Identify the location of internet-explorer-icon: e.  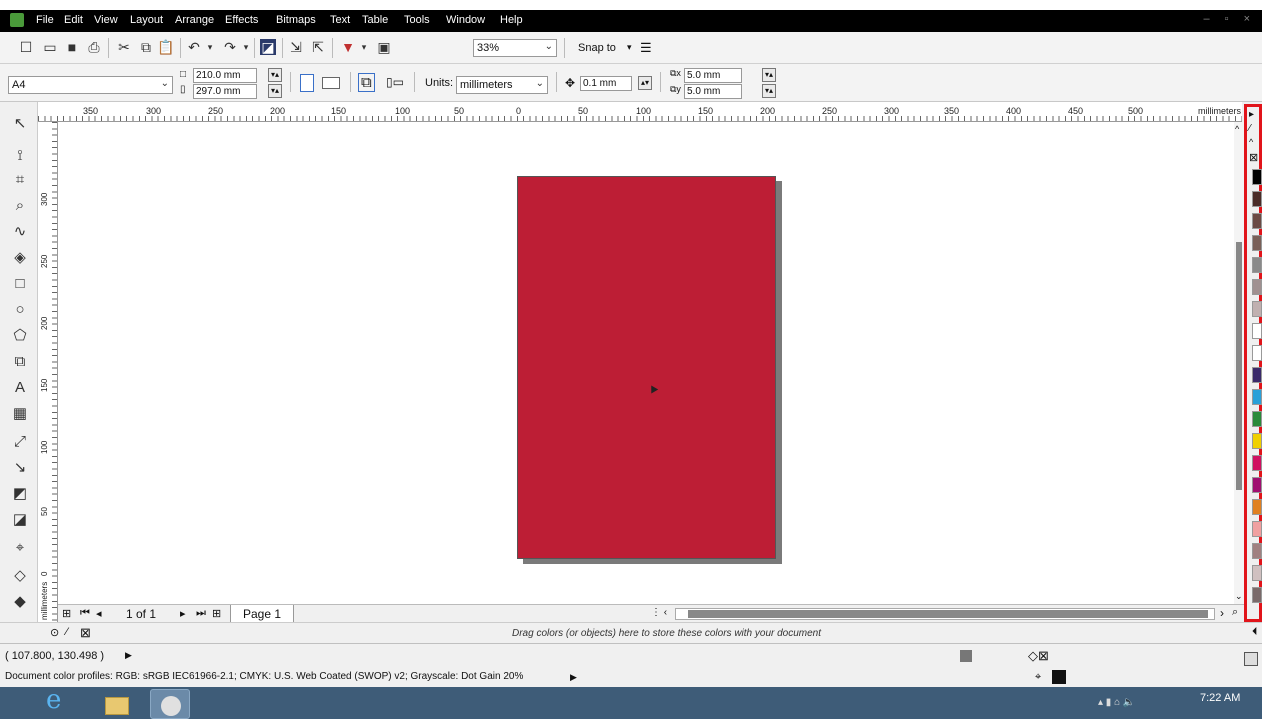
(58, 702).